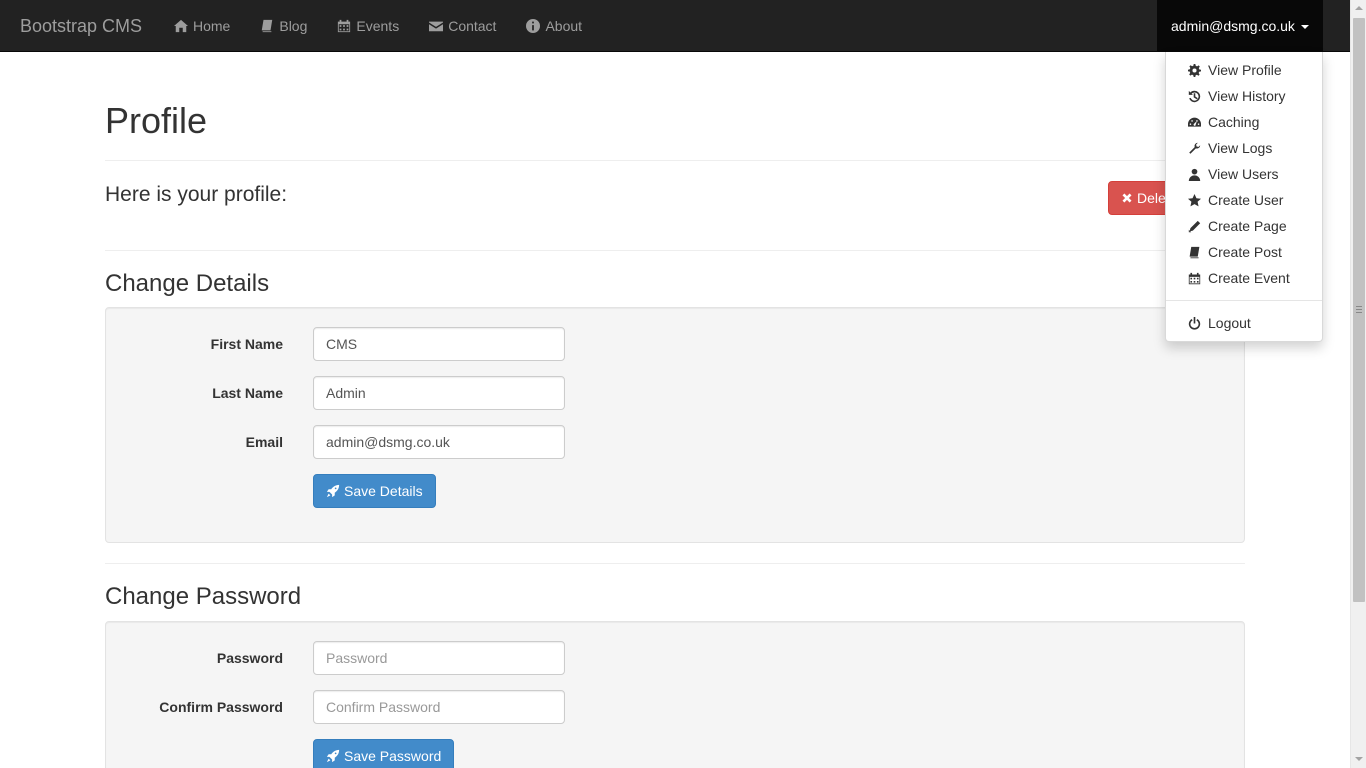 The image size is (1366, 768). I want to click on menu-item-label: Create User, so click(1246, 200).